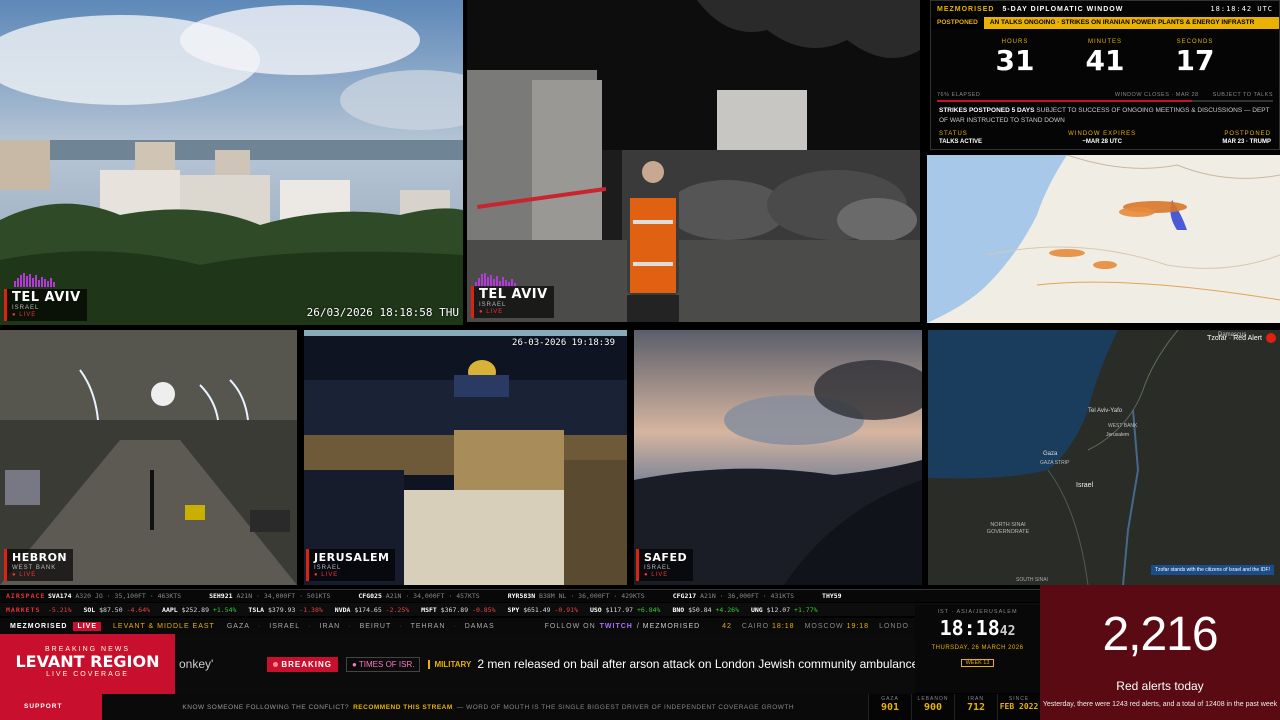 This screenshot has height=720, width=1280. I want to click on alert-map-light, so click(1103, 239).